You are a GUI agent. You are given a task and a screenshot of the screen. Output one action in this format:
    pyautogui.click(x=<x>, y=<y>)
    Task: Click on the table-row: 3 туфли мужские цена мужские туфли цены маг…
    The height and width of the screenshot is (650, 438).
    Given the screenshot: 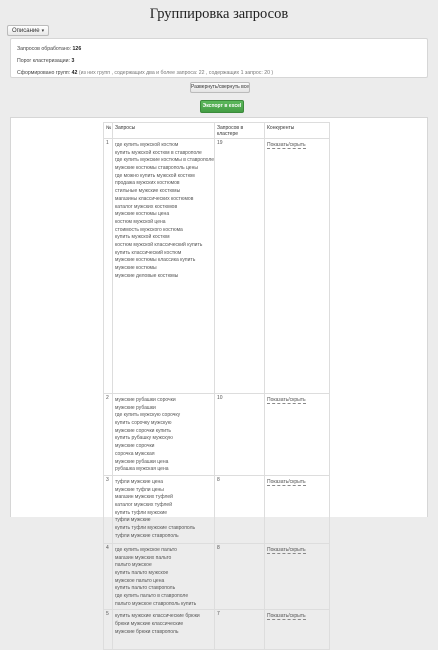 What is the action you would take?
    pyautogui.click(x=216, y=509)
    